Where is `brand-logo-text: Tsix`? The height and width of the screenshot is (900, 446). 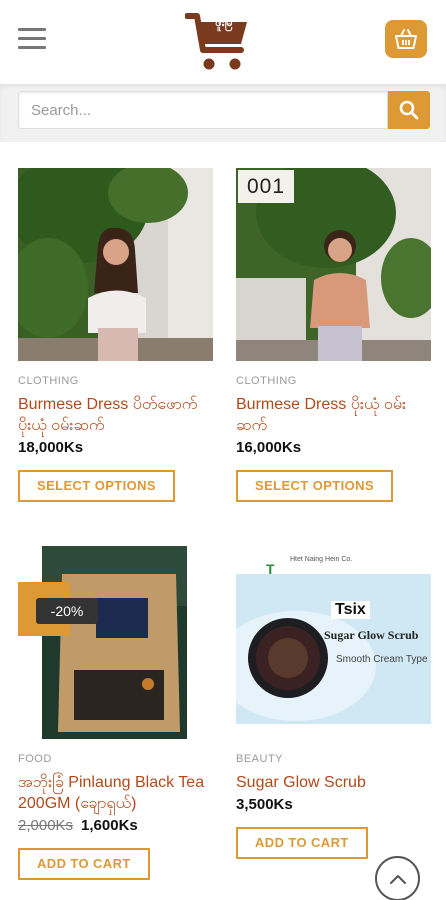
brand-logo-text: Tsix is located at coordinates (350, 610).